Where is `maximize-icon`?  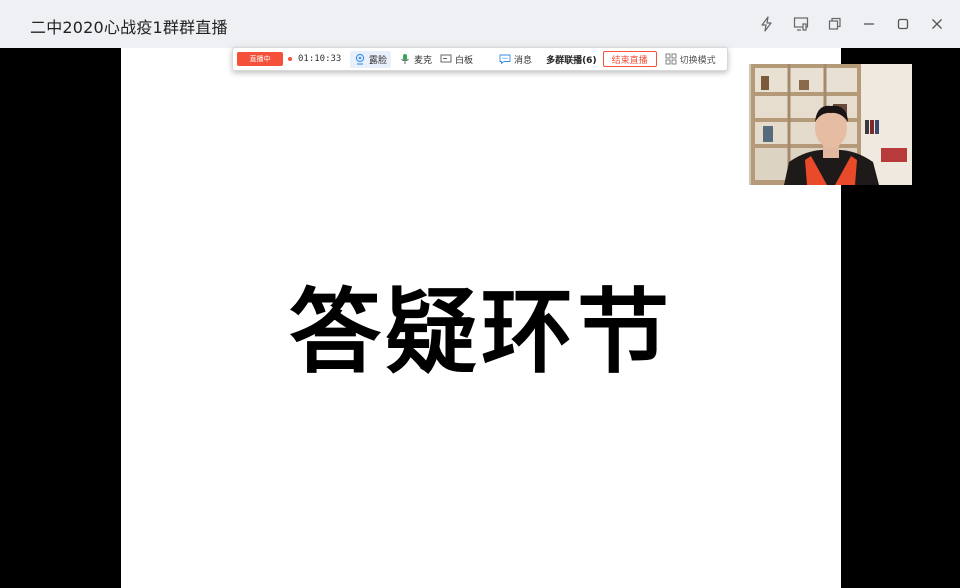 maximize-icon is located at coordinates (903, 24).